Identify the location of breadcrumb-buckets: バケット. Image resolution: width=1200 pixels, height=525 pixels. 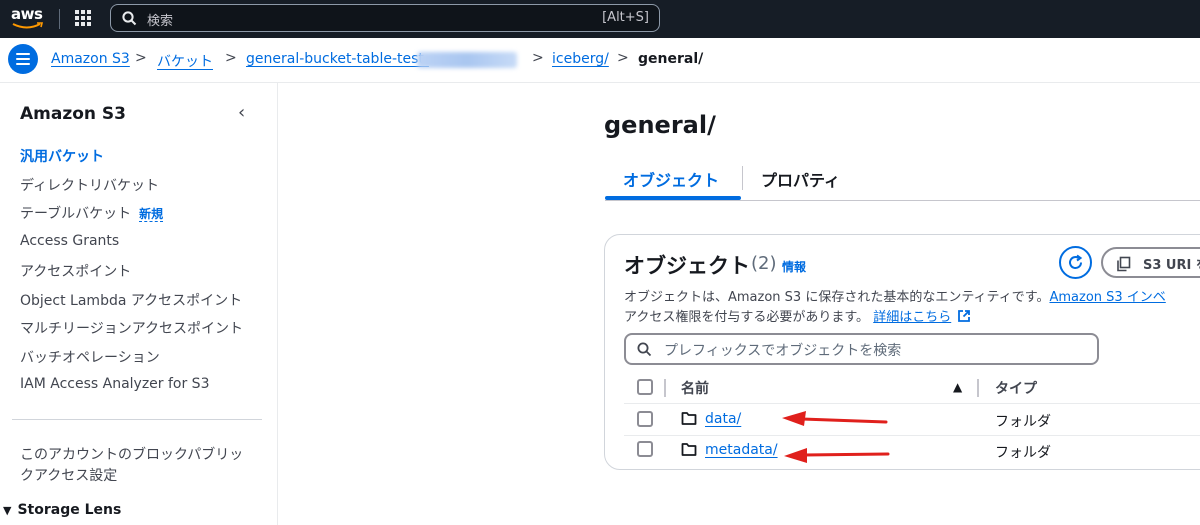
(185, 61).